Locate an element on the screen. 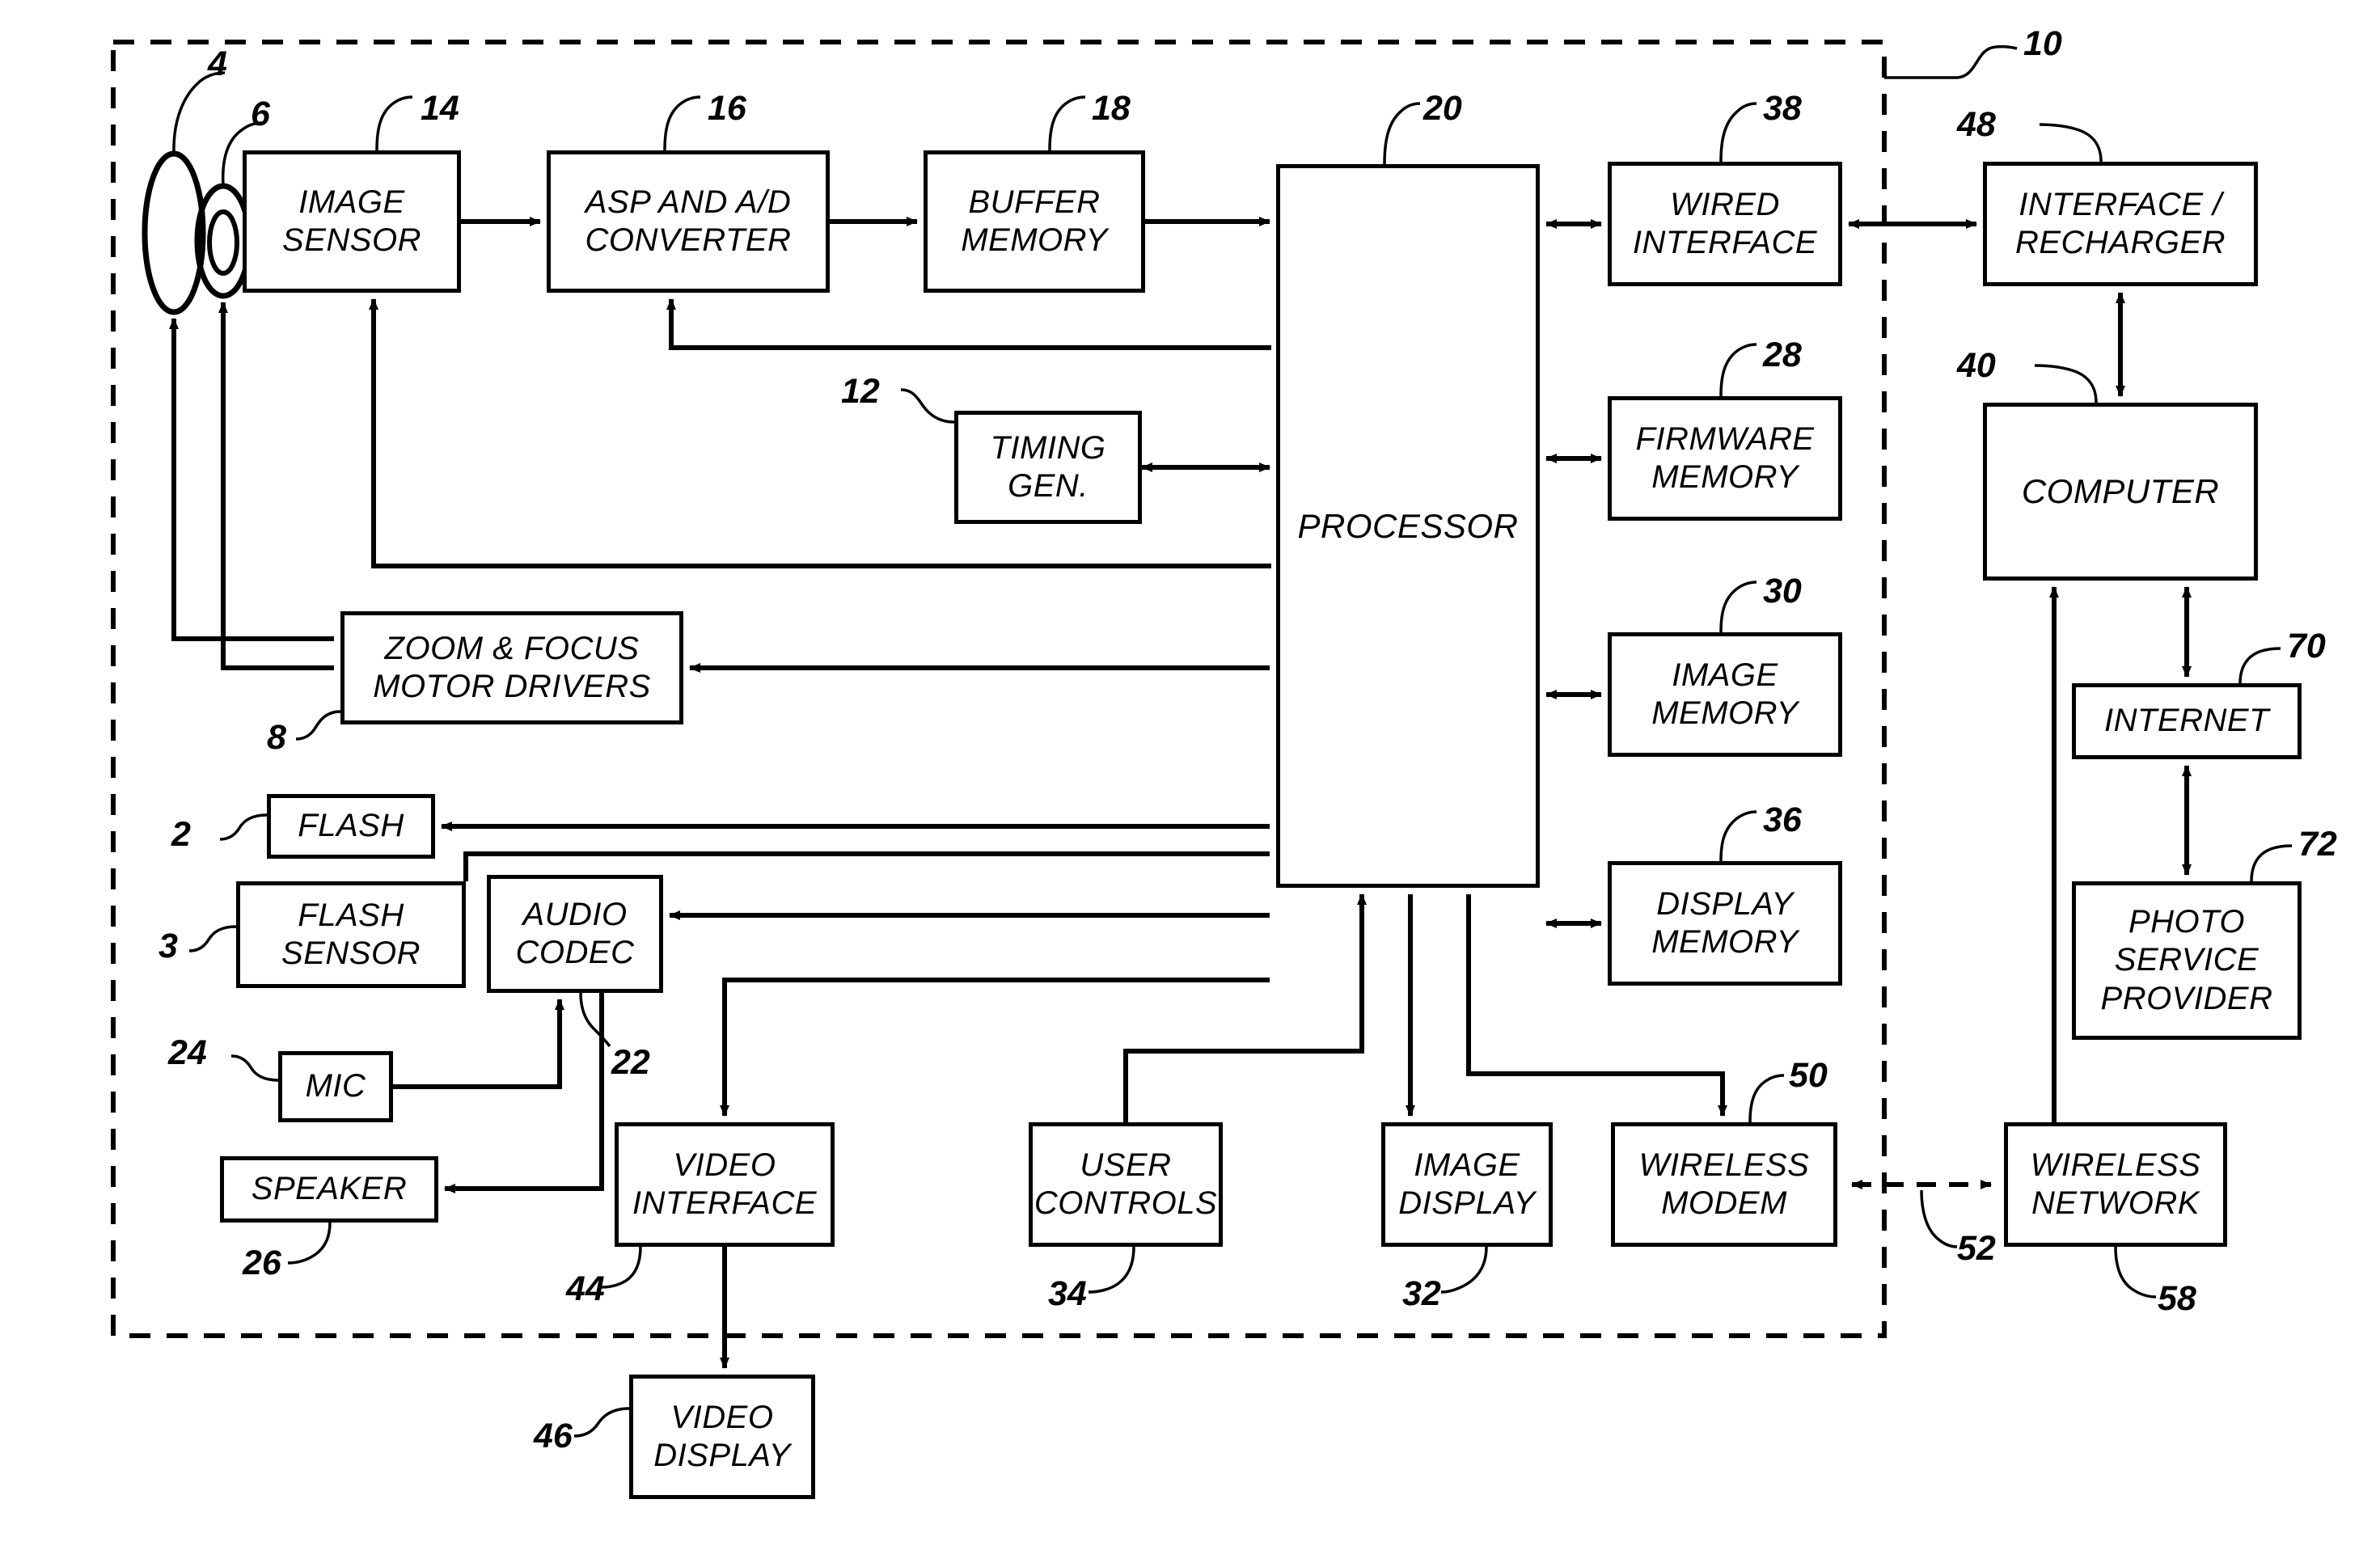  block-label-interface-recharger: INTERFACE / RECHARGER is located at coordinates (2120, 223).